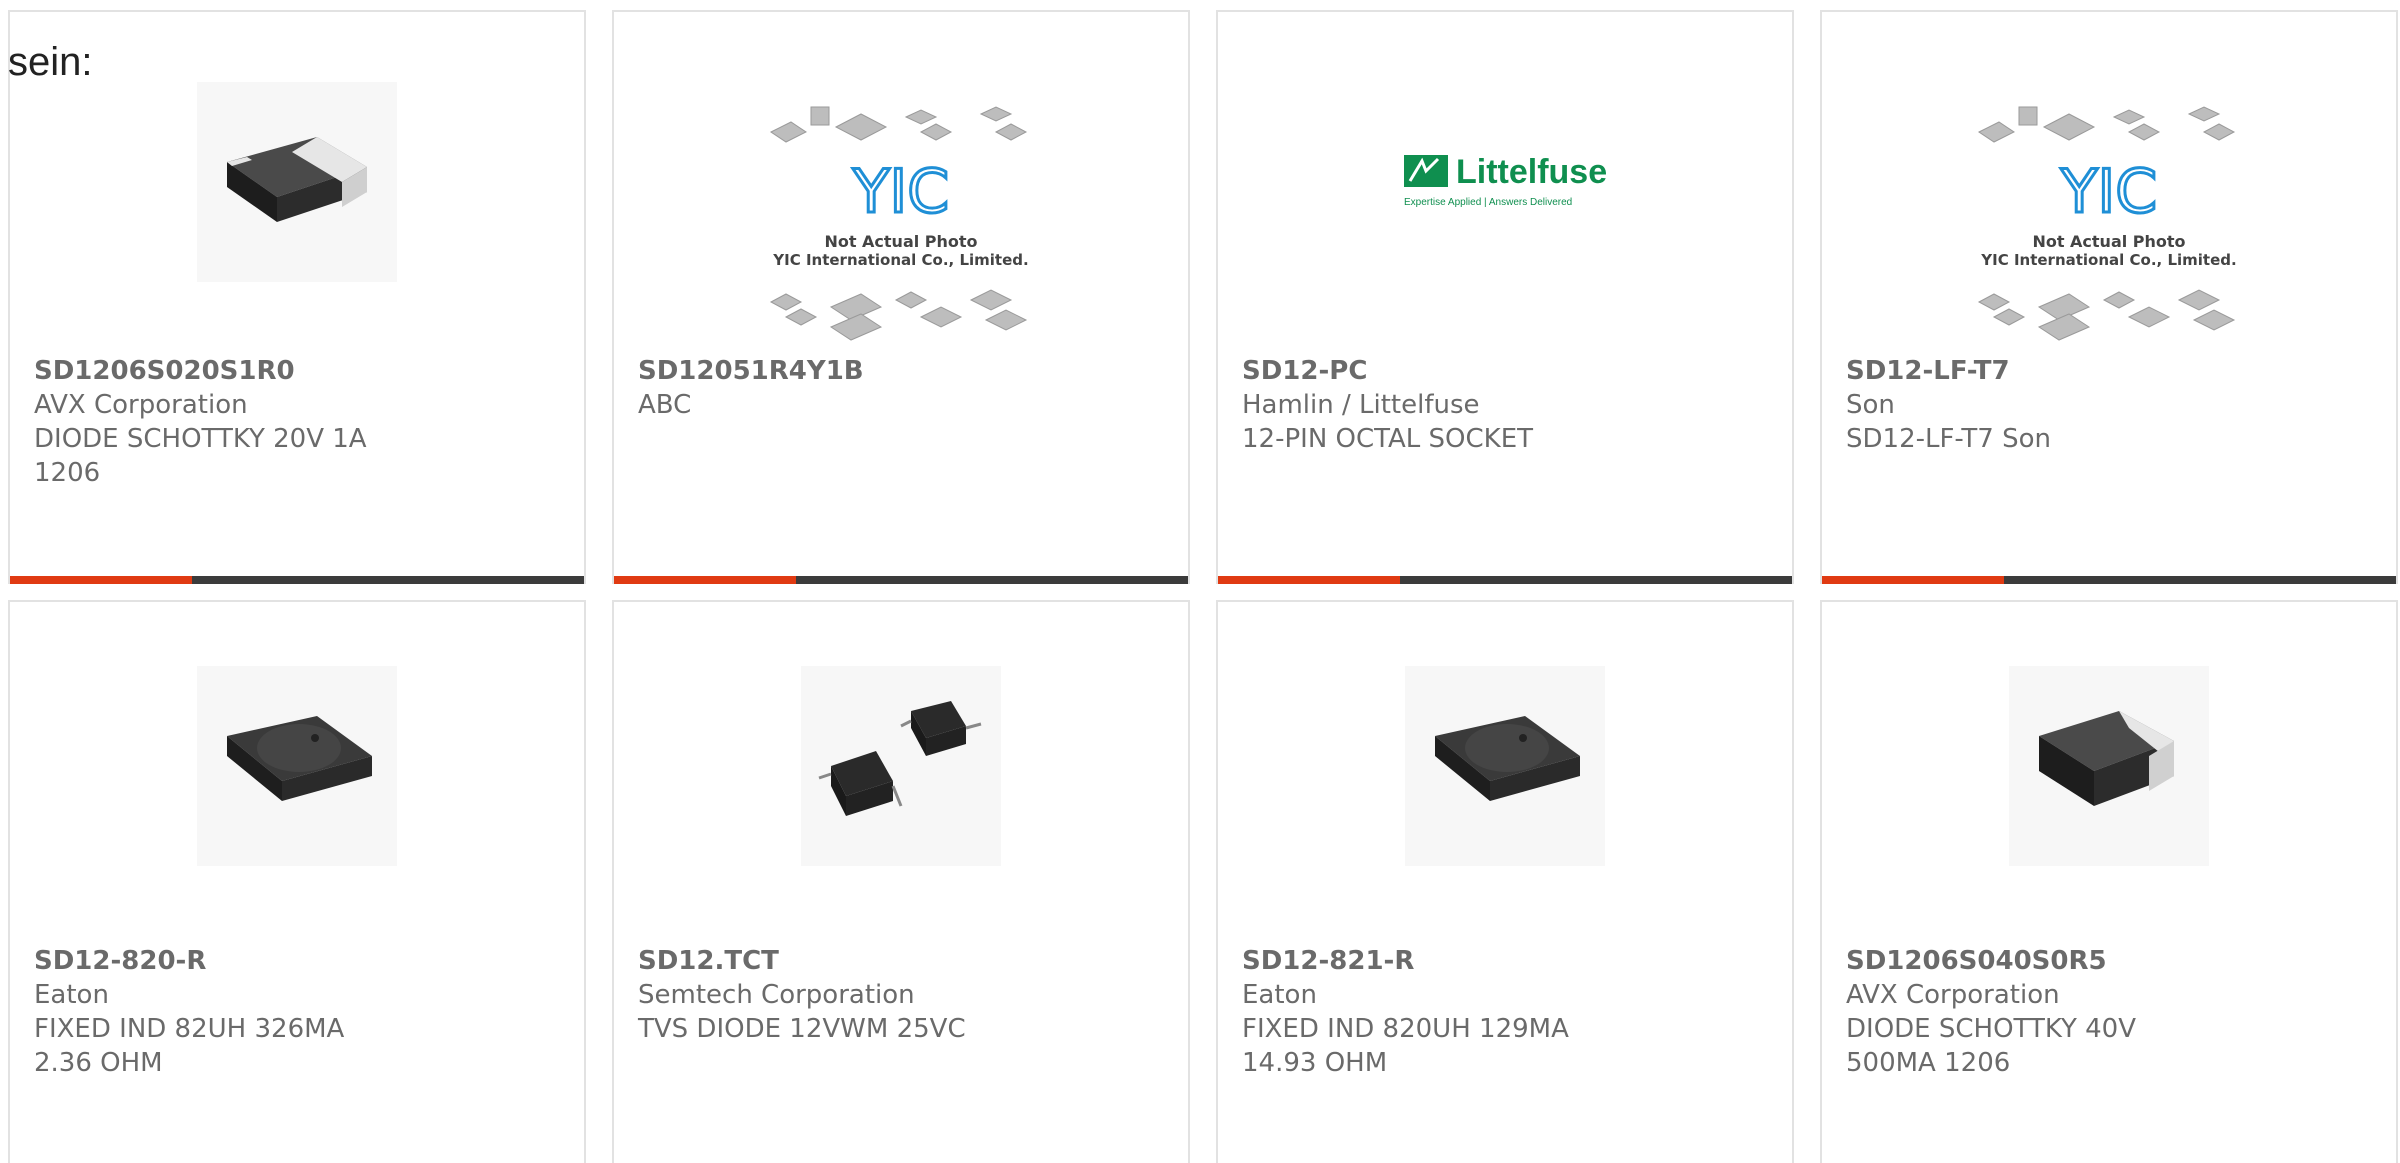  Describe the element at coordinates (189, 1046) in the screenshot. I see `product-description: FIXED IND 82UH 326MA 2.36 OHM` at that location.